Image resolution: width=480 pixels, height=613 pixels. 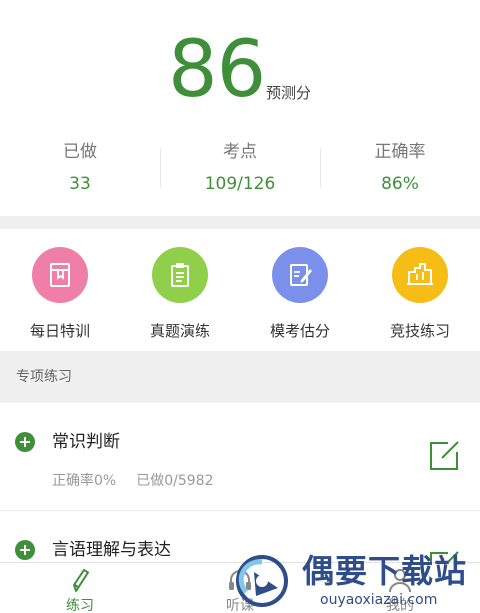 I want to click on pencil-icon, so click(x=81, y=580).